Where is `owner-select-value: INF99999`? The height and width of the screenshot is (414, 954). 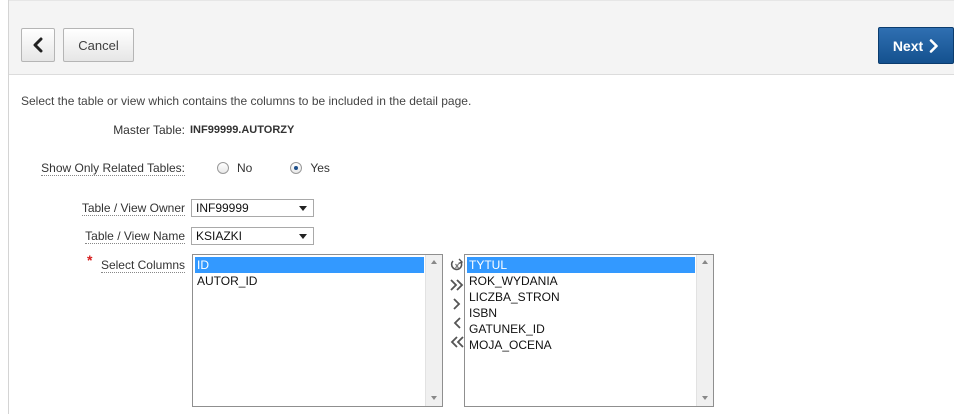
owner-select-value: INF99999 is located at coordinates (222, 208).